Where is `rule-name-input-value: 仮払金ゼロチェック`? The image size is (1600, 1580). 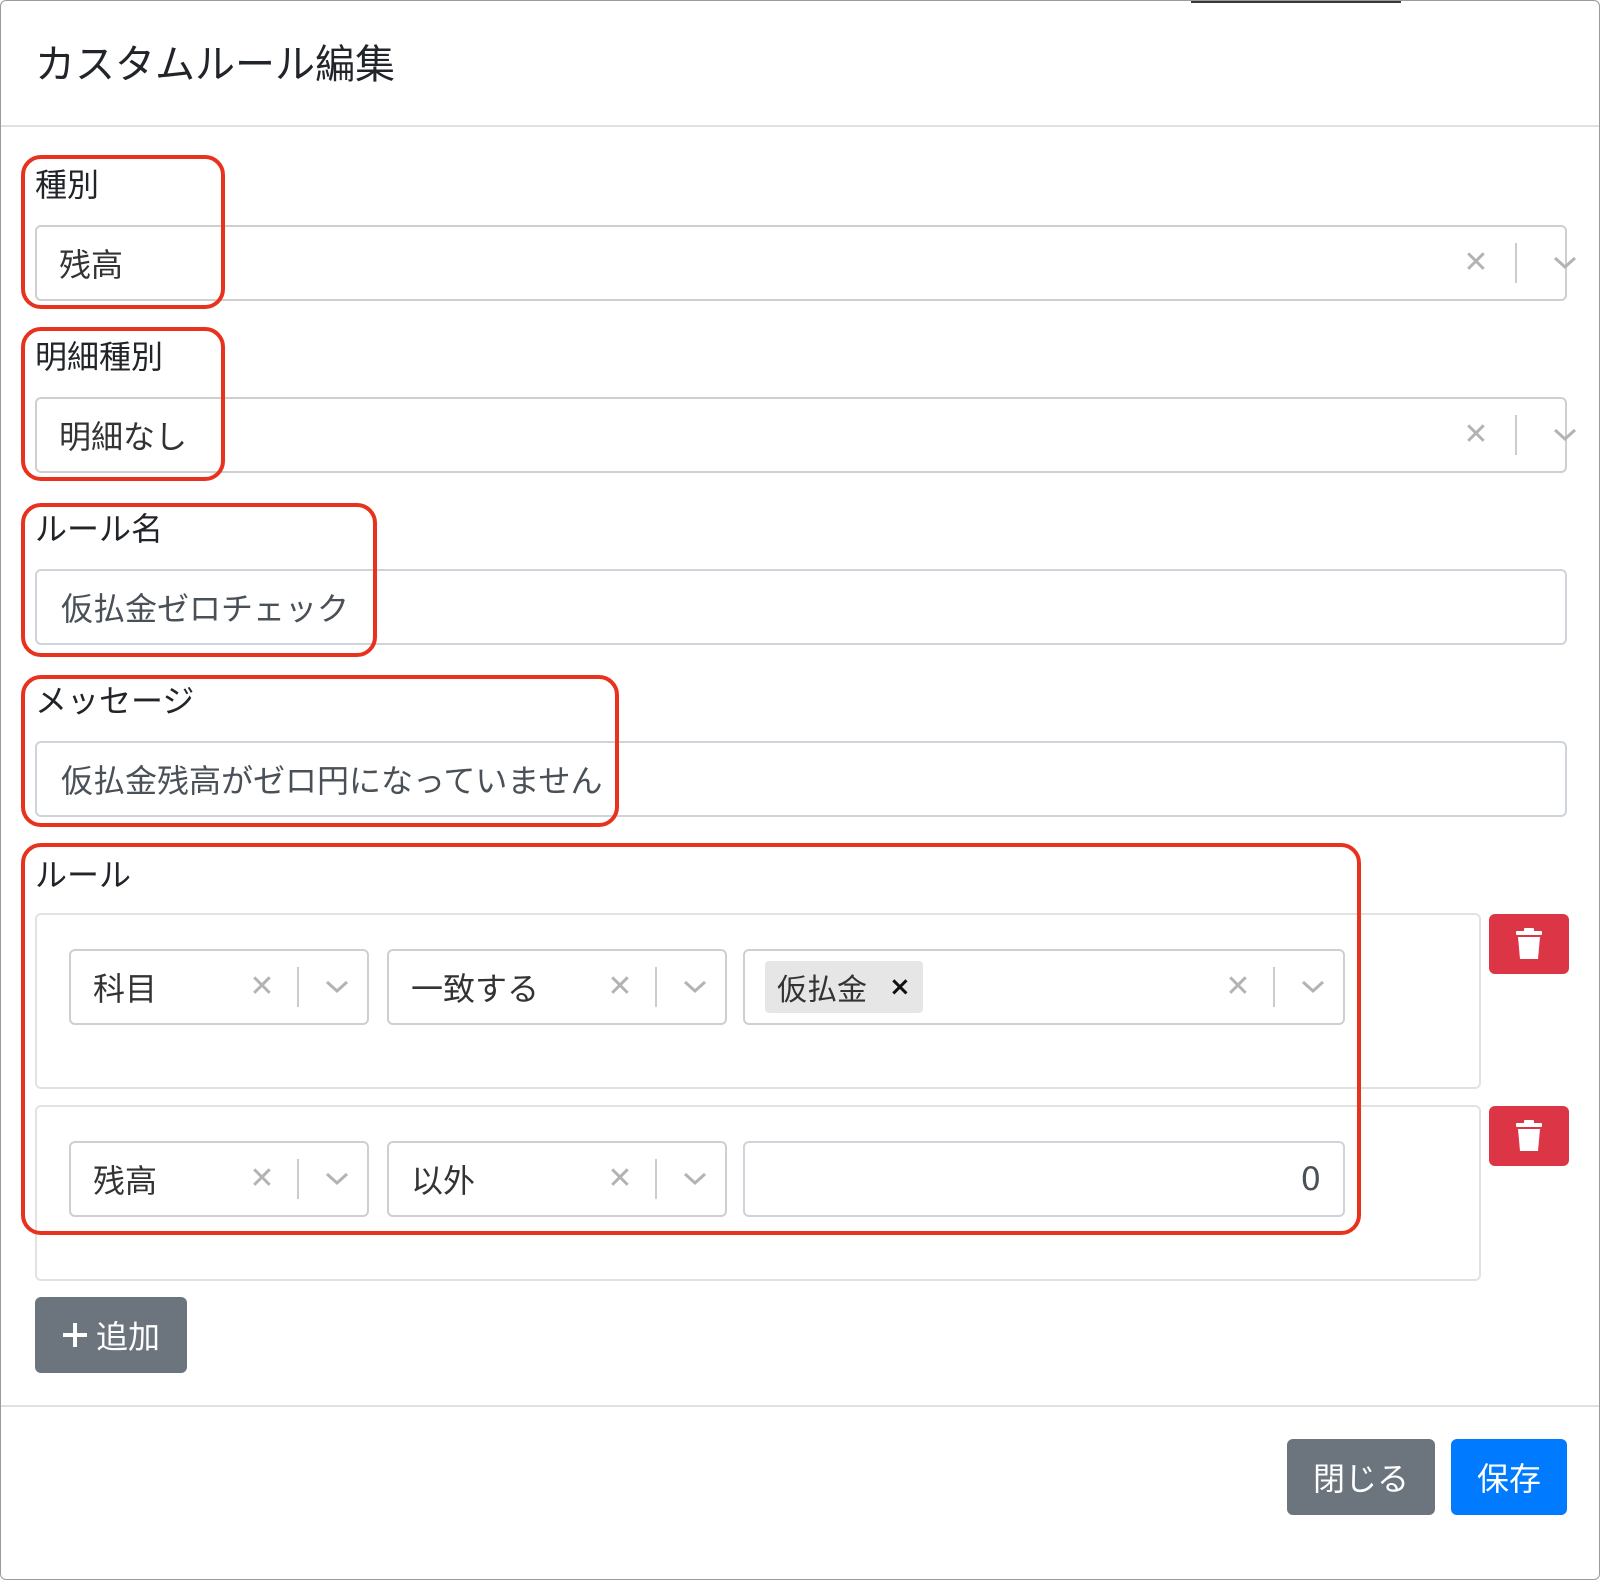
rule-name-input-value: 仮払金ゼロチェック is located at coordinates (205, 609).